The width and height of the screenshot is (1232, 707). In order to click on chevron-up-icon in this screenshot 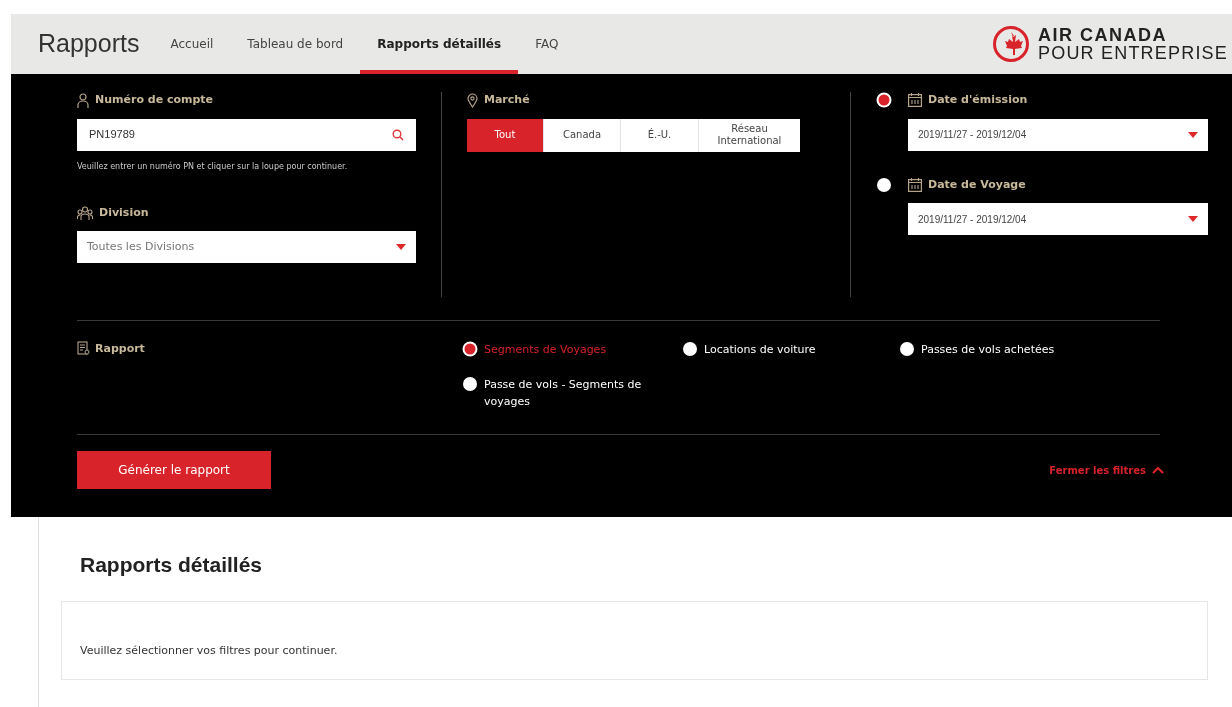, I will do `click(1158, 470)`.